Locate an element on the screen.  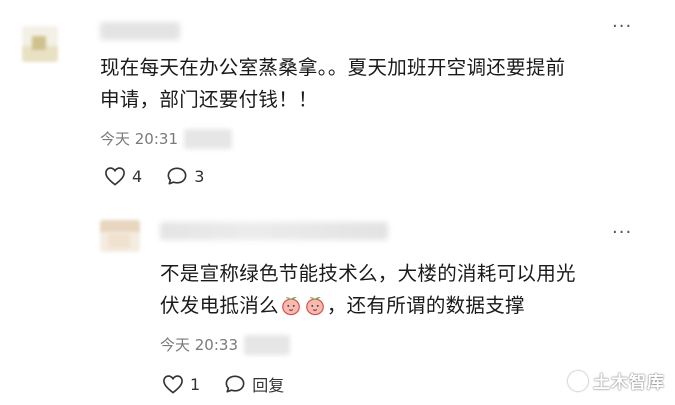
reply-label: 回复 is located at coordinates (268, 385).